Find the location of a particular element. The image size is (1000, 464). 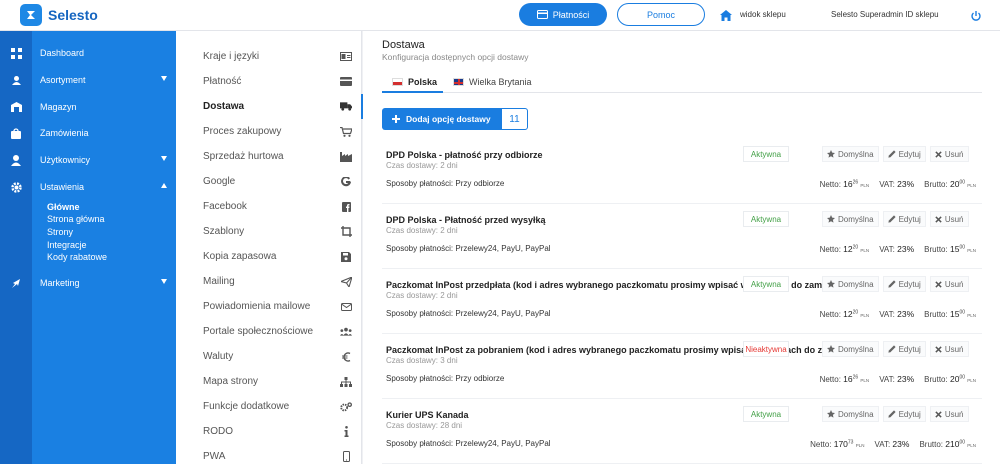

logo-icon is located at coordinates (31, 15).